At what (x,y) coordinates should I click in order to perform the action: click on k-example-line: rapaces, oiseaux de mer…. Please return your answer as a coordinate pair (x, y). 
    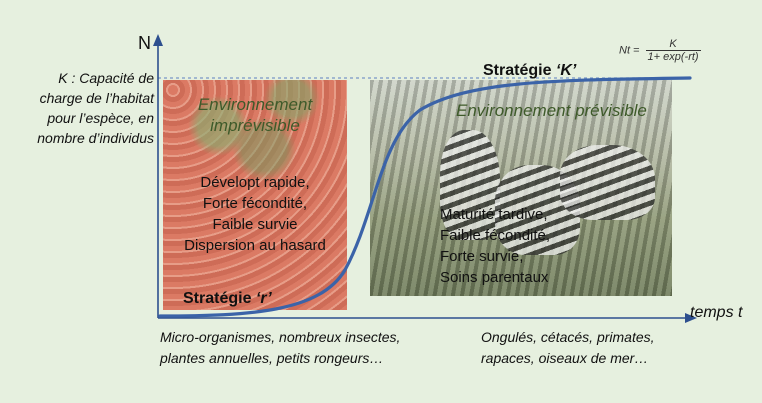
    Looking at the image, I should click on (565, 358).